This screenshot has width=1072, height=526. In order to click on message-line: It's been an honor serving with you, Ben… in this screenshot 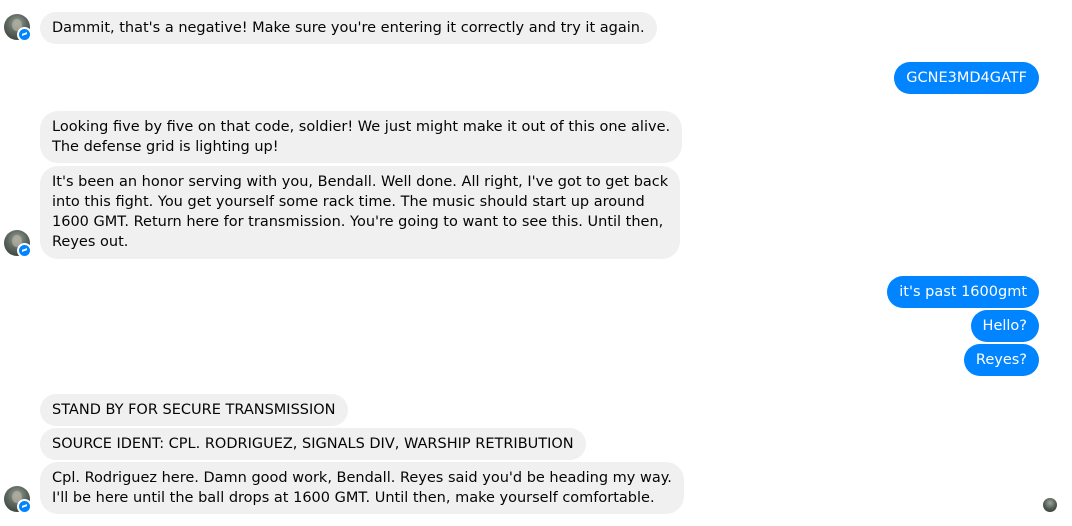, I will do `click(360, 182)`.